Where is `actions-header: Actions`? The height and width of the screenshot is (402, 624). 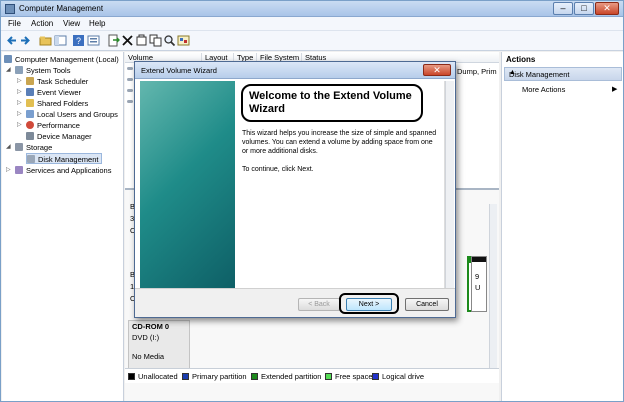 actions-header: Actions is located at coordinates (521, 59).